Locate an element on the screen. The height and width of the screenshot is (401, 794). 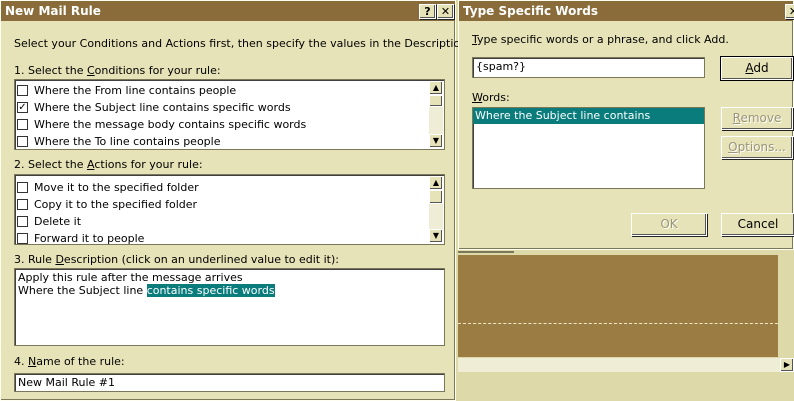
words-label: Words: is located at coordinates (491, 97).